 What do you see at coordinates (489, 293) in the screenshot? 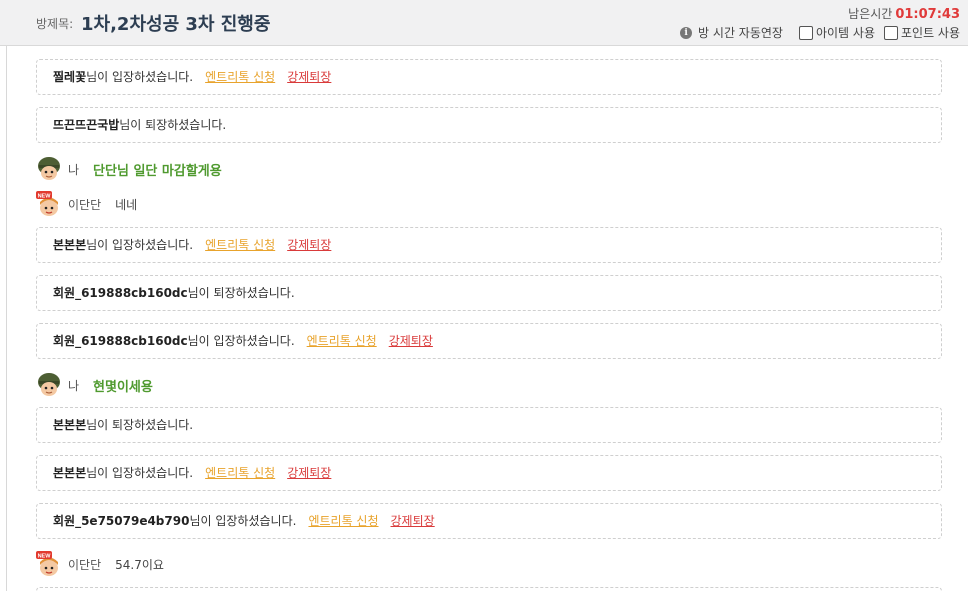
I see `system-message: 회원_619888cb160dc님이 퇴장하셨습니다.` at bounding box center [489, 293].